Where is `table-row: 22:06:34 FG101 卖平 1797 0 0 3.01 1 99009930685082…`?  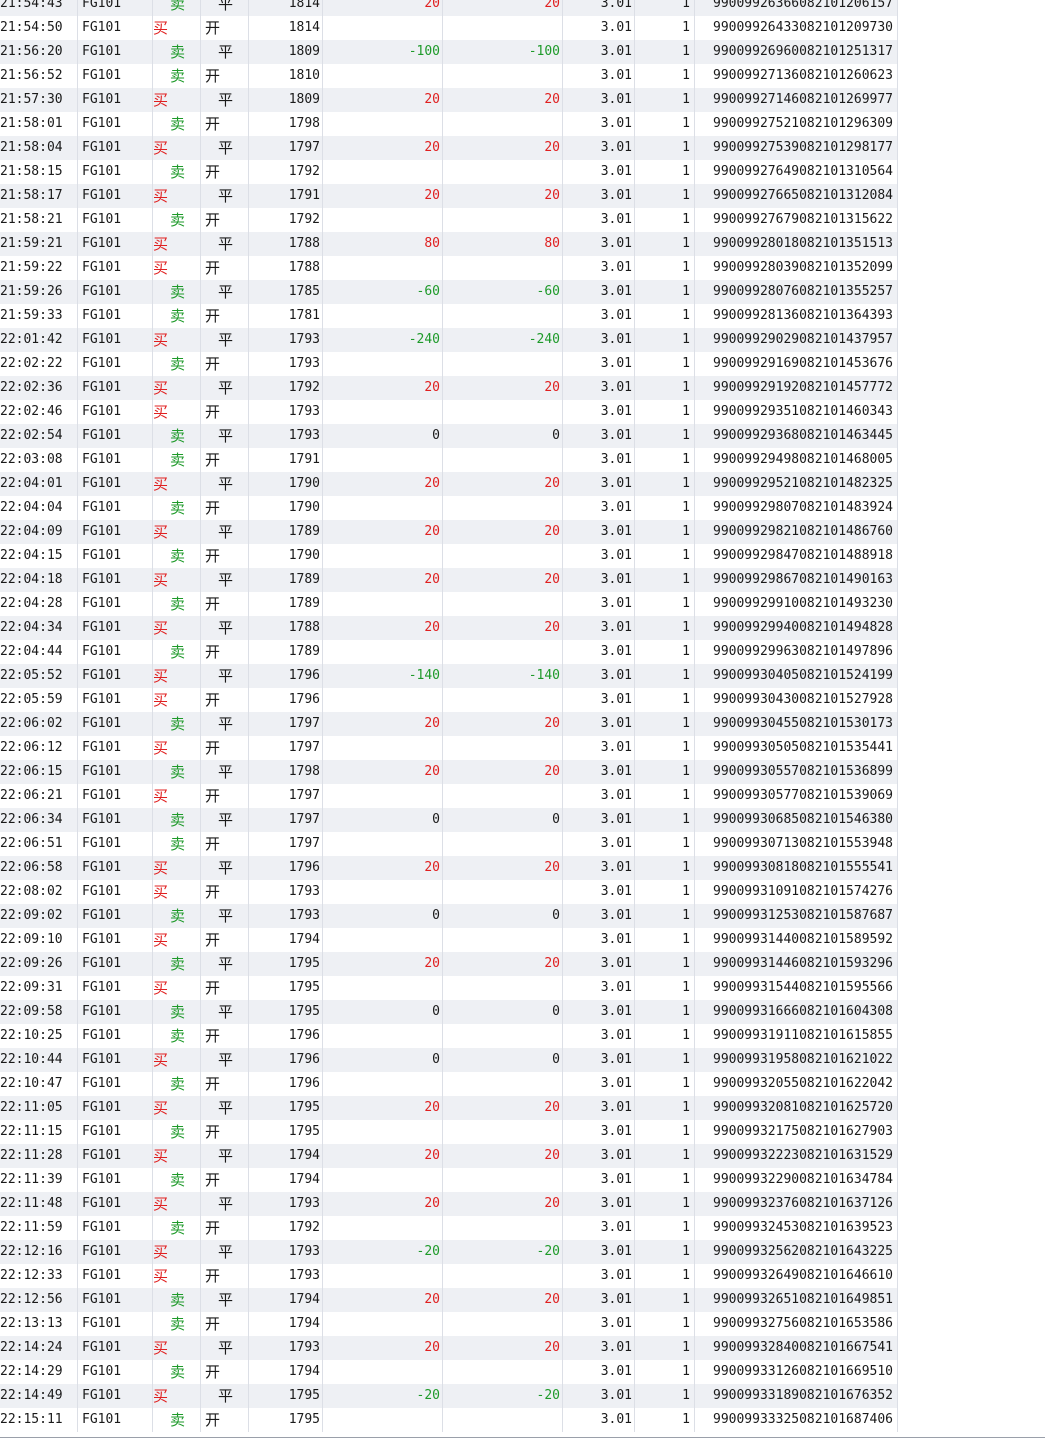
table-row: 22:06:34 FG101 卖平 1797 0 0 3.01 1 99009930685082… is located at coordinates (449, 820).